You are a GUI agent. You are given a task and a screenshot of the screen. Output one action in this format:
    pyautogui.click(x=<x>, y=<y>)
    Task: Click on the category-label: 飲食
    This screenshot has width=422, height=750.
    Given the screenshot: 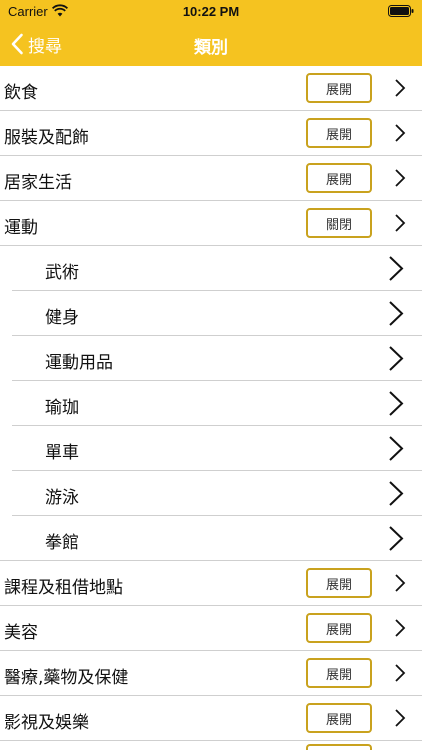 What is the action you would take?
    pyautogui.click(x=21, y=93)
    